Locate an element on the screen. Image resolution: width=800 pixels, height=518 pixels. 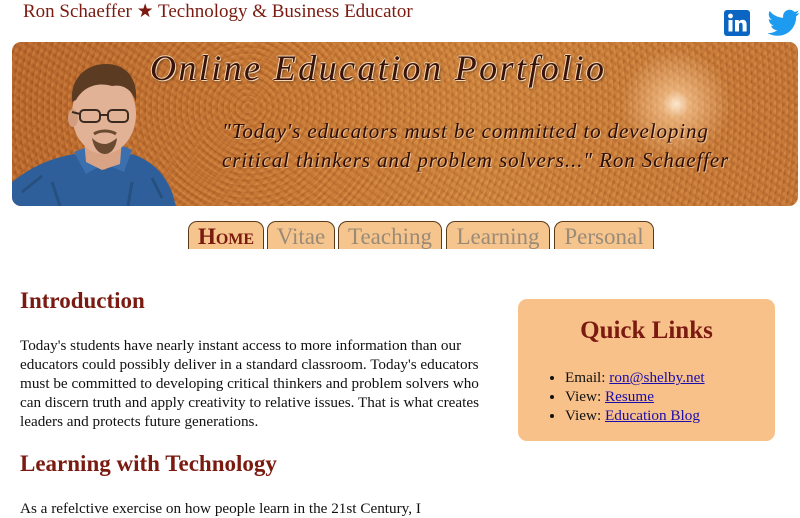
list-item: Email: ron@shelby.net is located at coordinates (635, 377).